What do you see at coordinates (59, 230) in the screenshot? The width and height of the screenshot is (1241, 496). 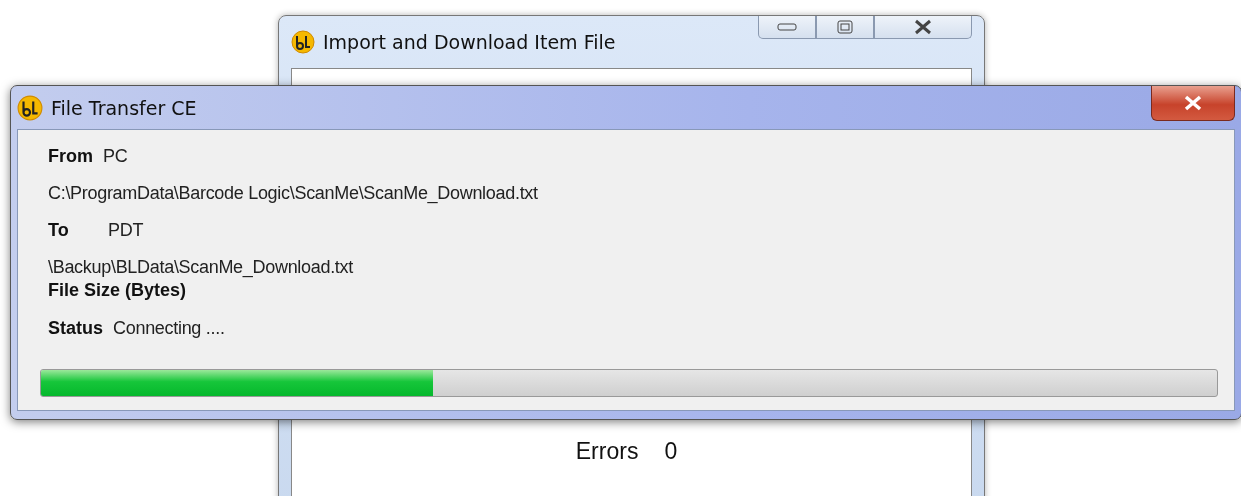 I see `field-label: To` at bounding box center [59, 230].